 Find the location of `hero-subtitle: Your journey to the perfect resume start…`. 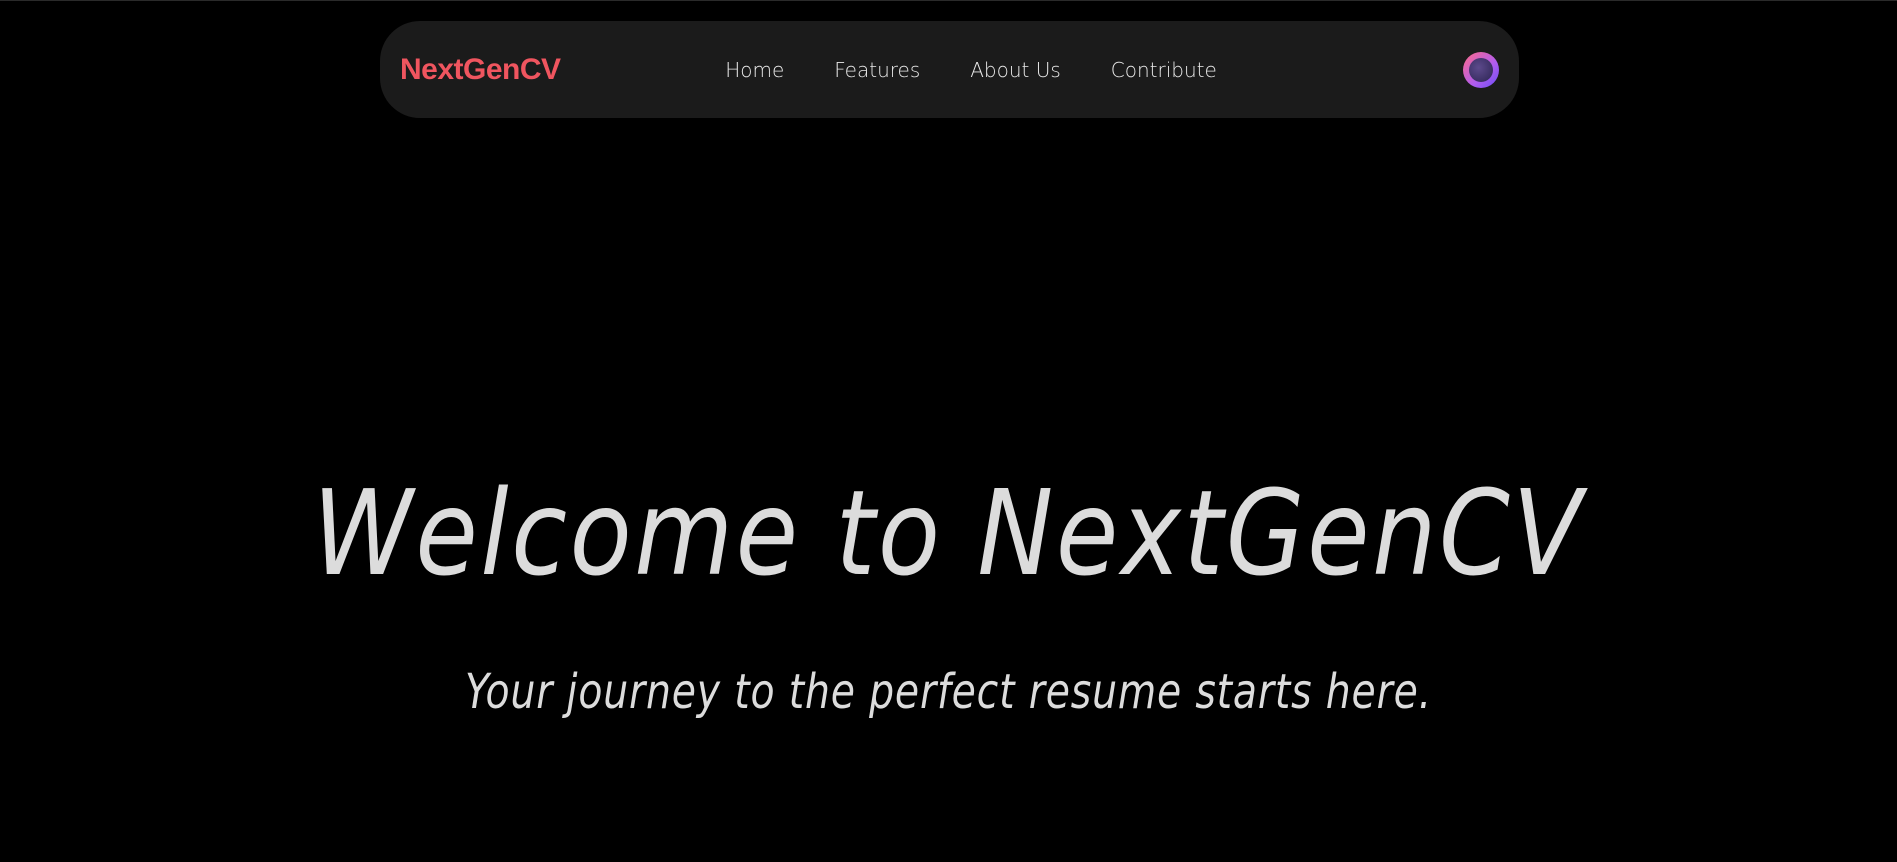

hero-subtitle: Your journey to the perfect resume start… is located at coordinates (948, 692).